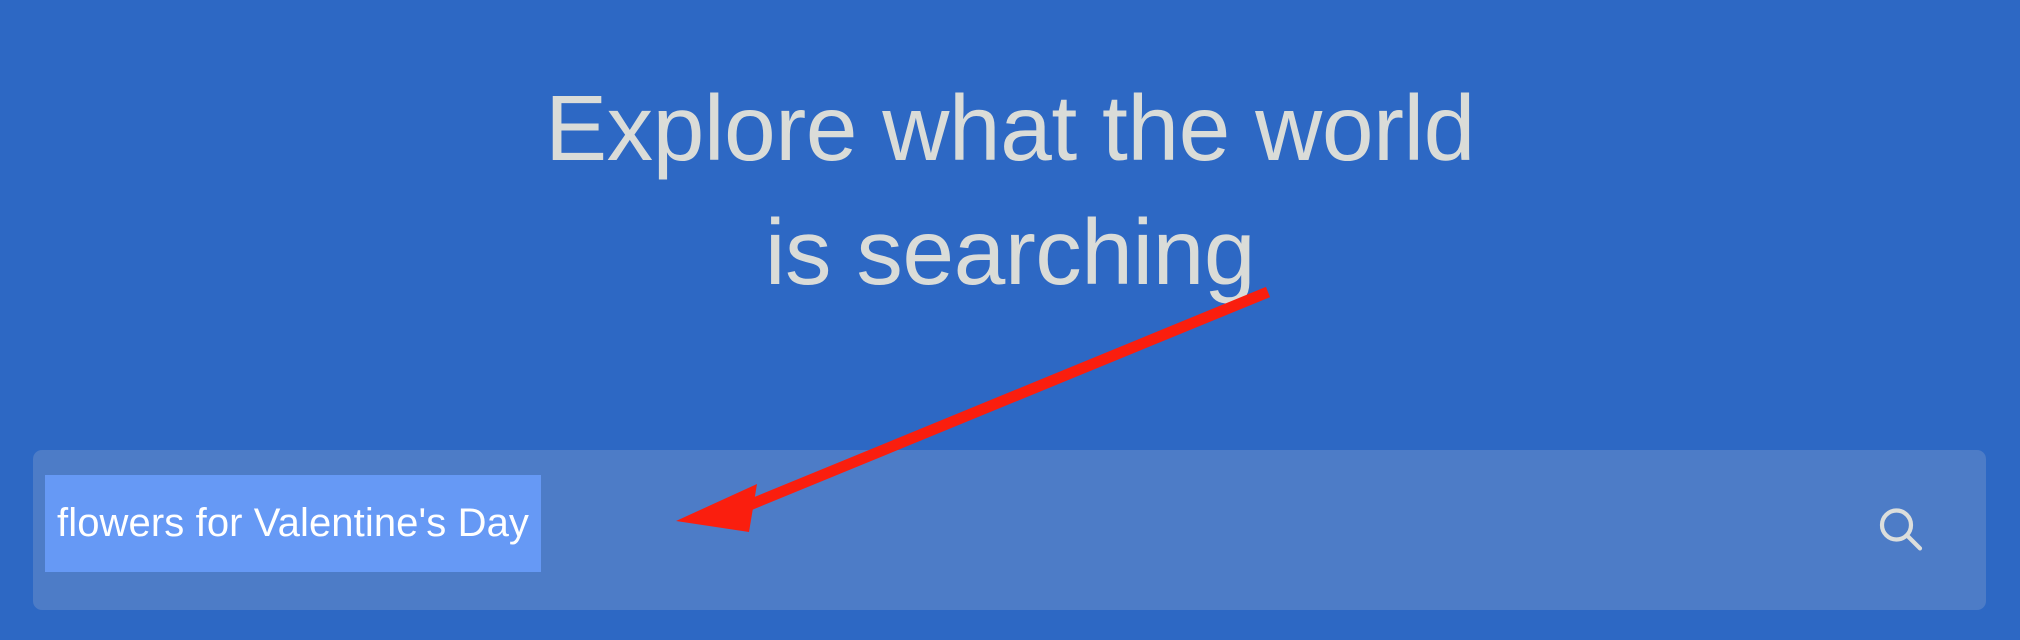 This screenshot has width=2020, height=640. I want to click on search-icon, so click(1901, 530).